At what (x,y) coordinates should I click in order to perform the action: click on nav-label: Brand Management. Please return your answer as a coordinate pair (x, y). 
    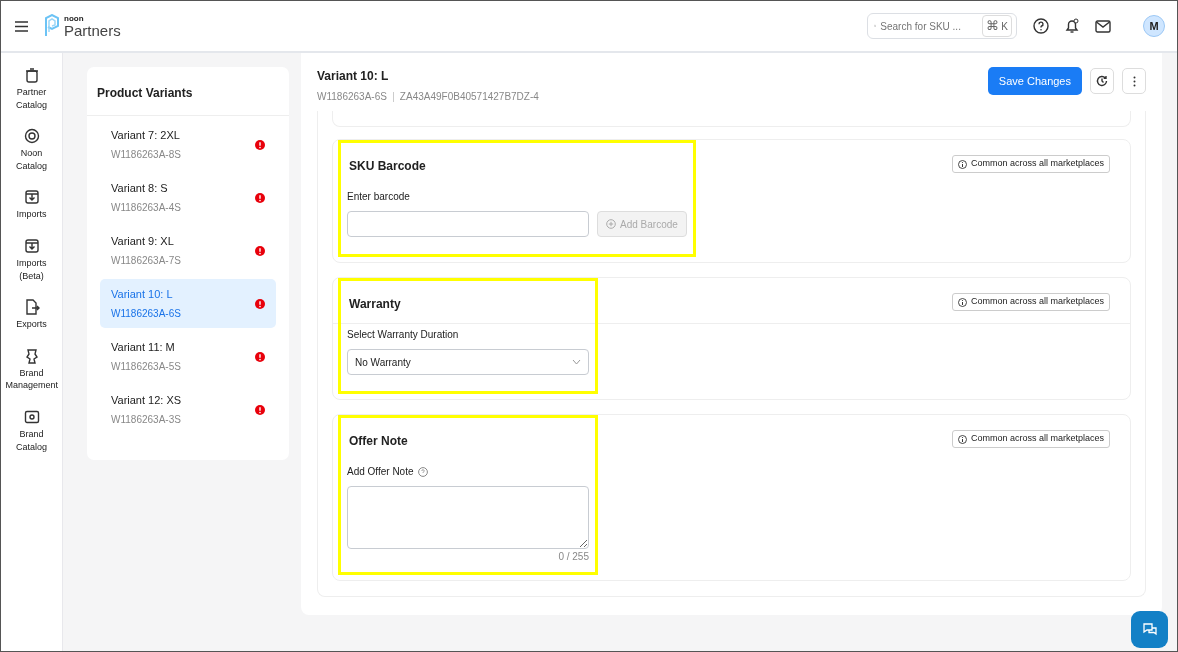
    Looking at the image, I should click on (31, 379).